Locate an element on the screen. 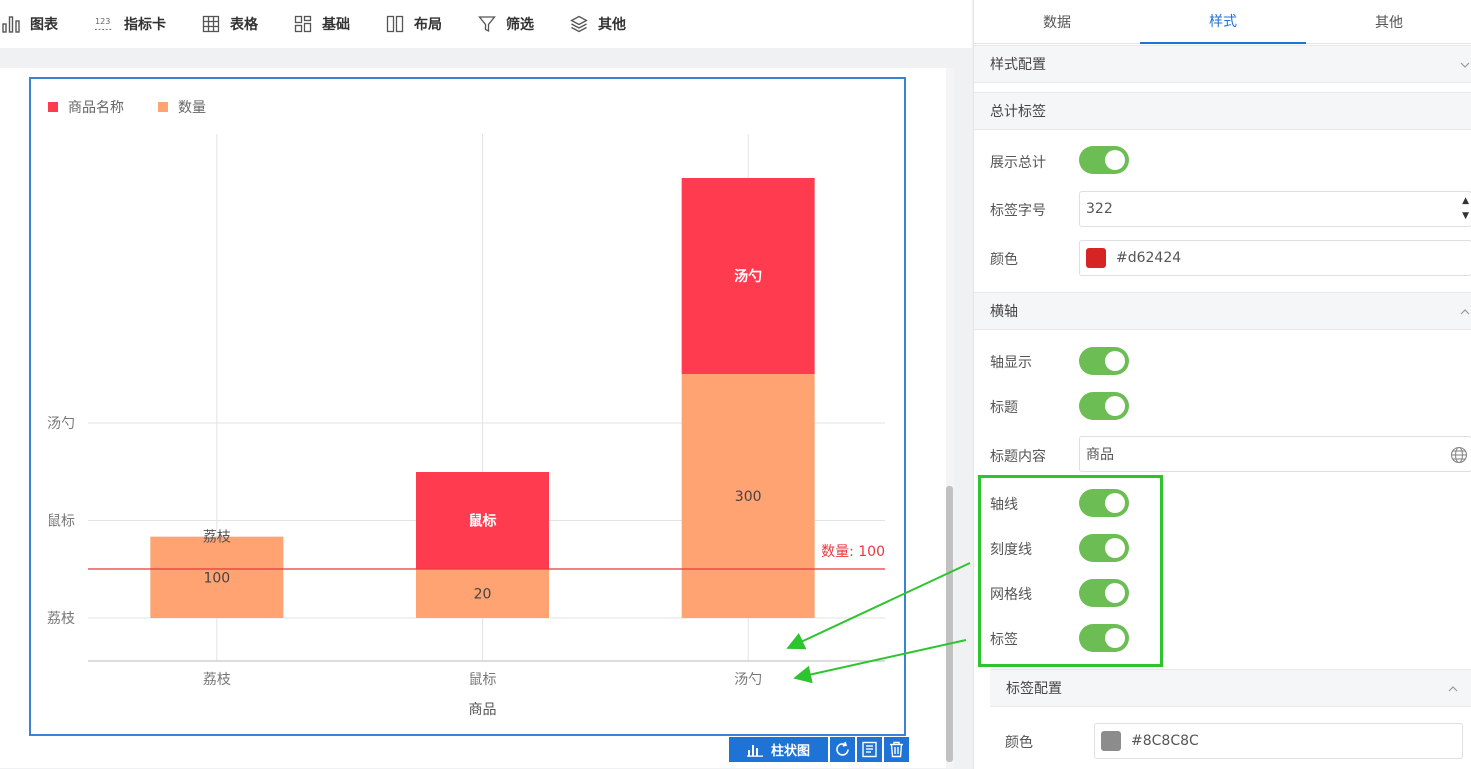  toolbar-other: 其他 is located at coordinates (598, 24).